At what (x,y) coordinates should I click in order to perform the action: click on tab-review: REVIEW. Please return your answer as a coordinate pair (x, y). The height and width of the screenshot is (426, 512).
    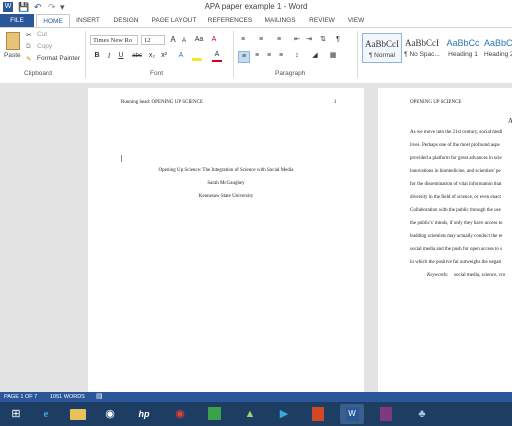
    Looking at the image, I should click on (322, 20).